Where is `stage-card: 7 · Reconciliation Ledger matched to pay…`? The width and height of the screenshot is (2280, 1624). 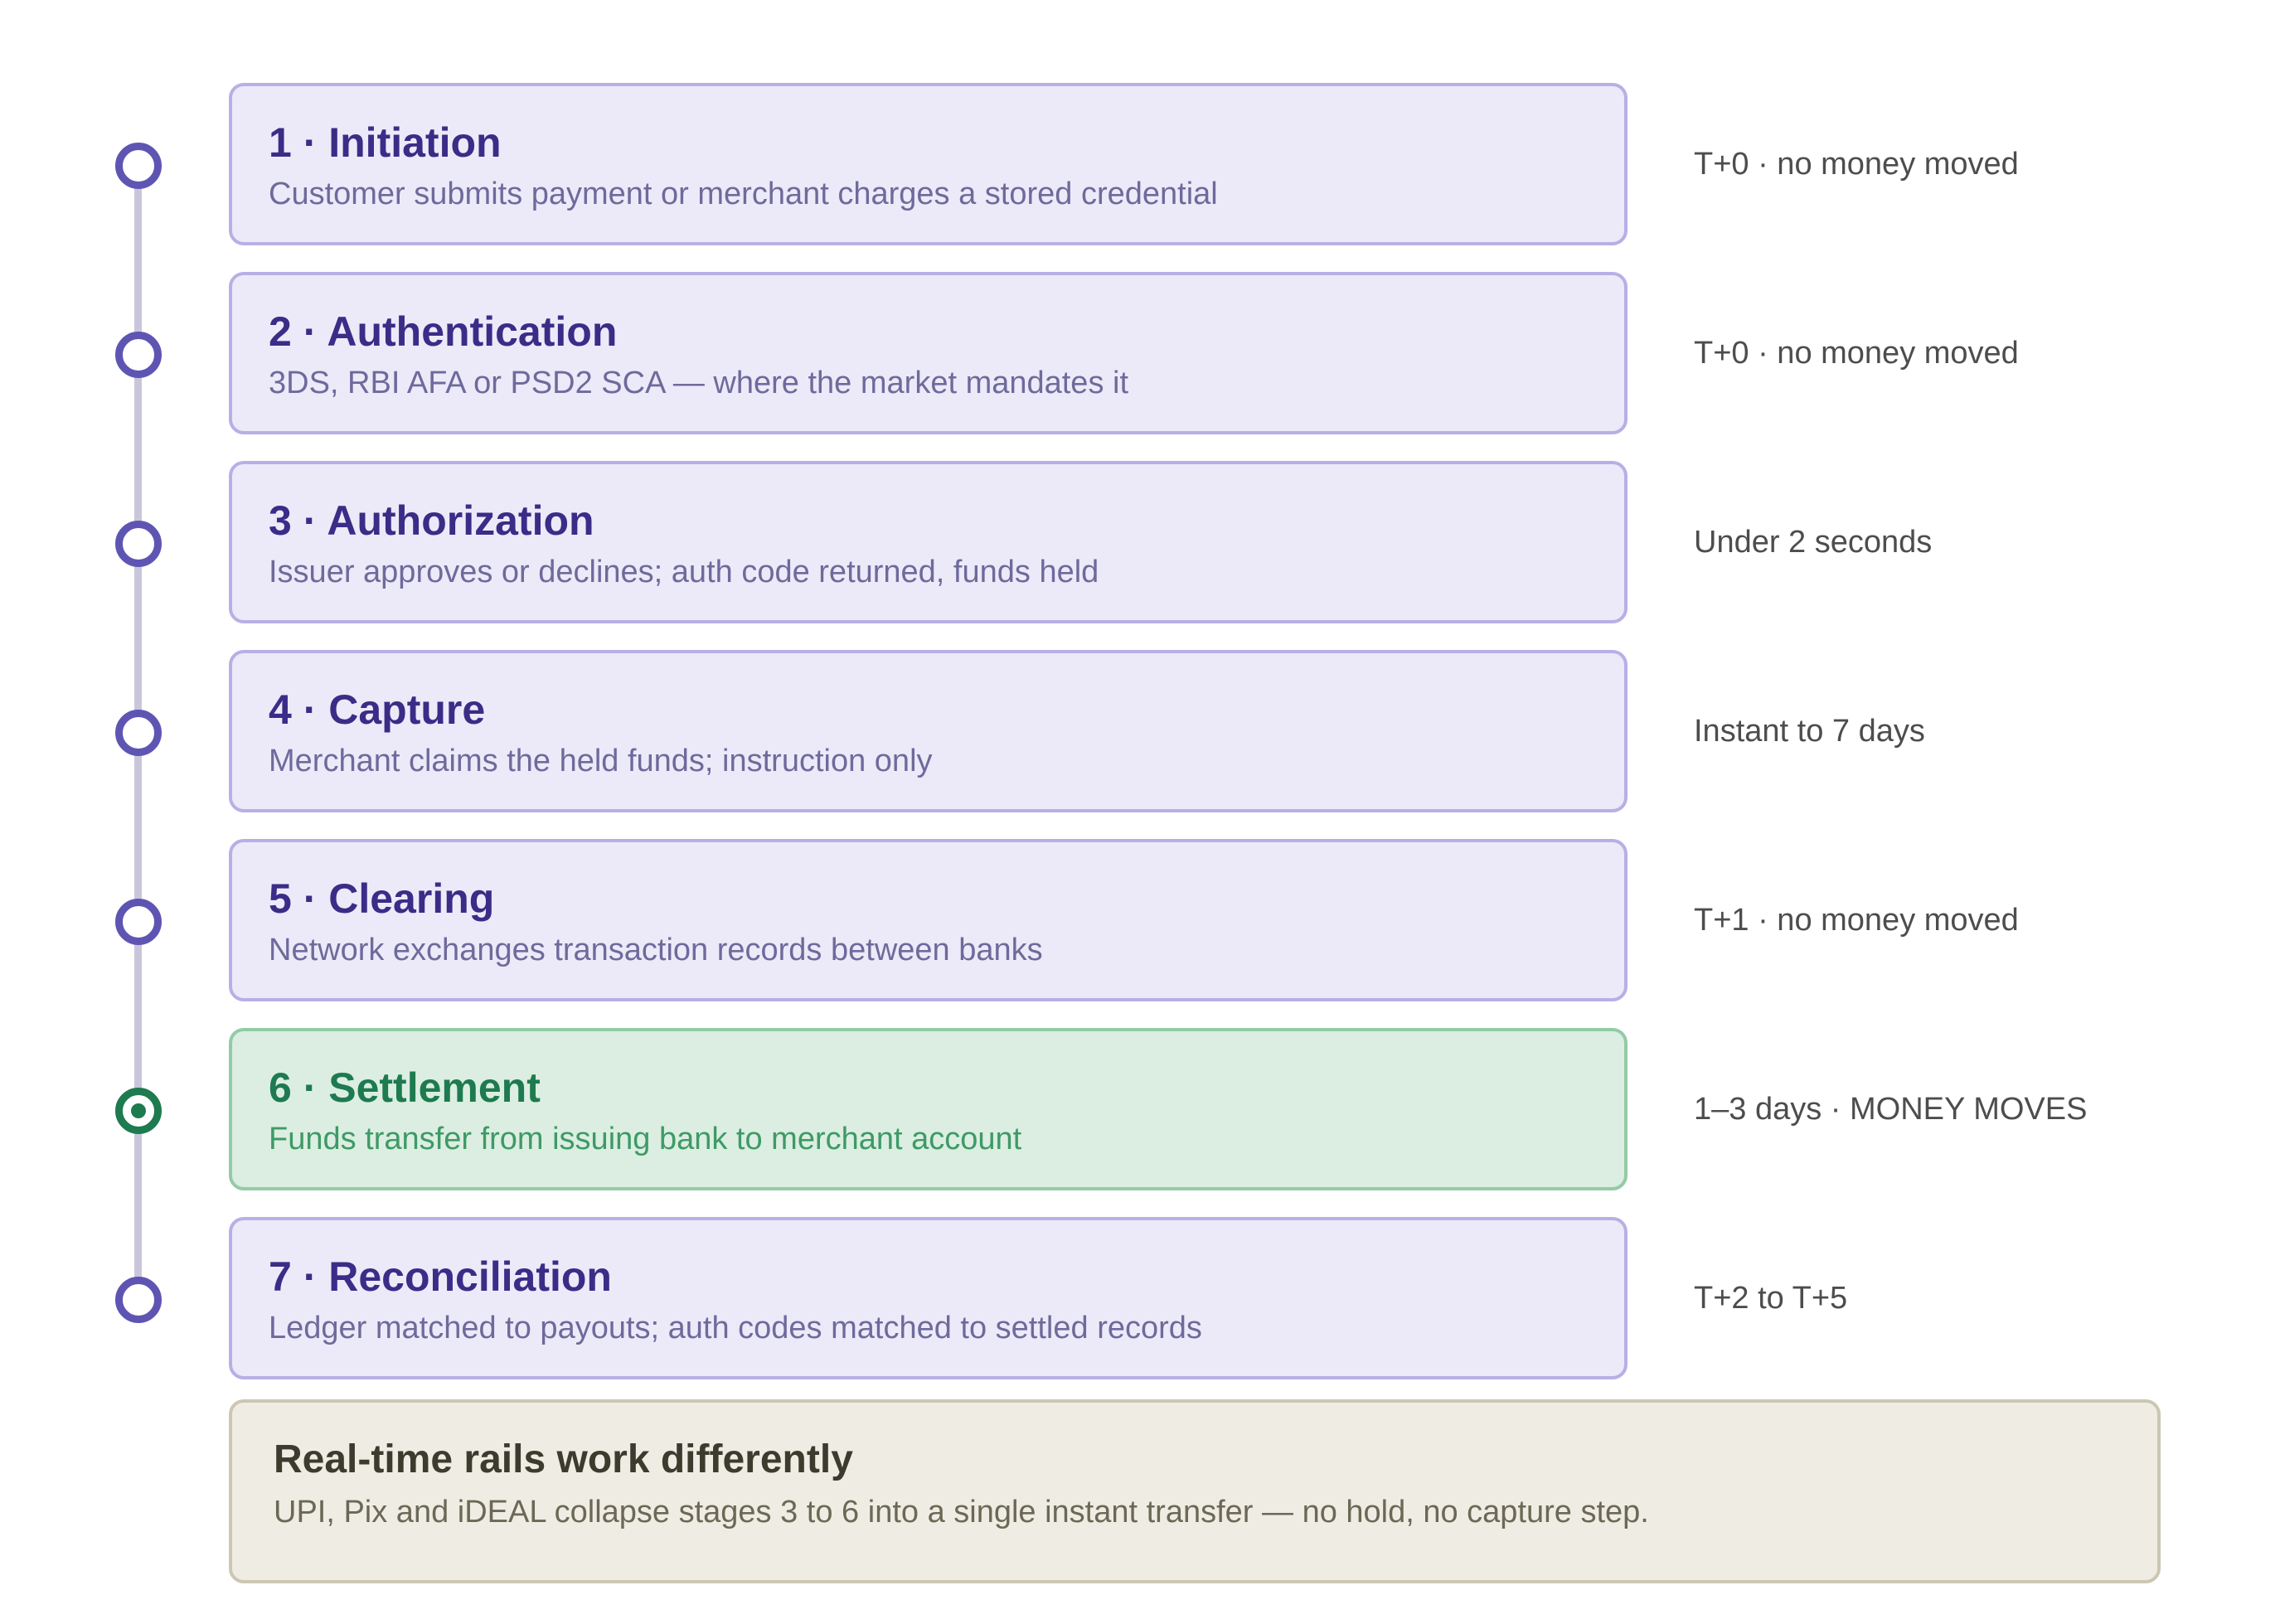
stage-card: 7 · Reconciliation Ledger matched to pay… is located at coordinates (929, 1298).